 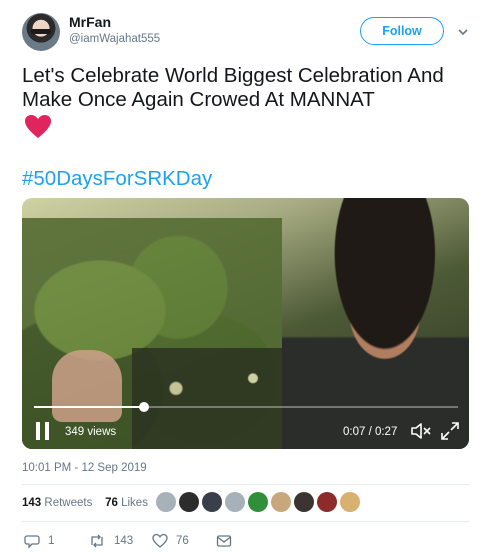 What do you see at coordinates (43, 431) in the screenshot?
I see `pause-button` at bounding box center [43, 431].